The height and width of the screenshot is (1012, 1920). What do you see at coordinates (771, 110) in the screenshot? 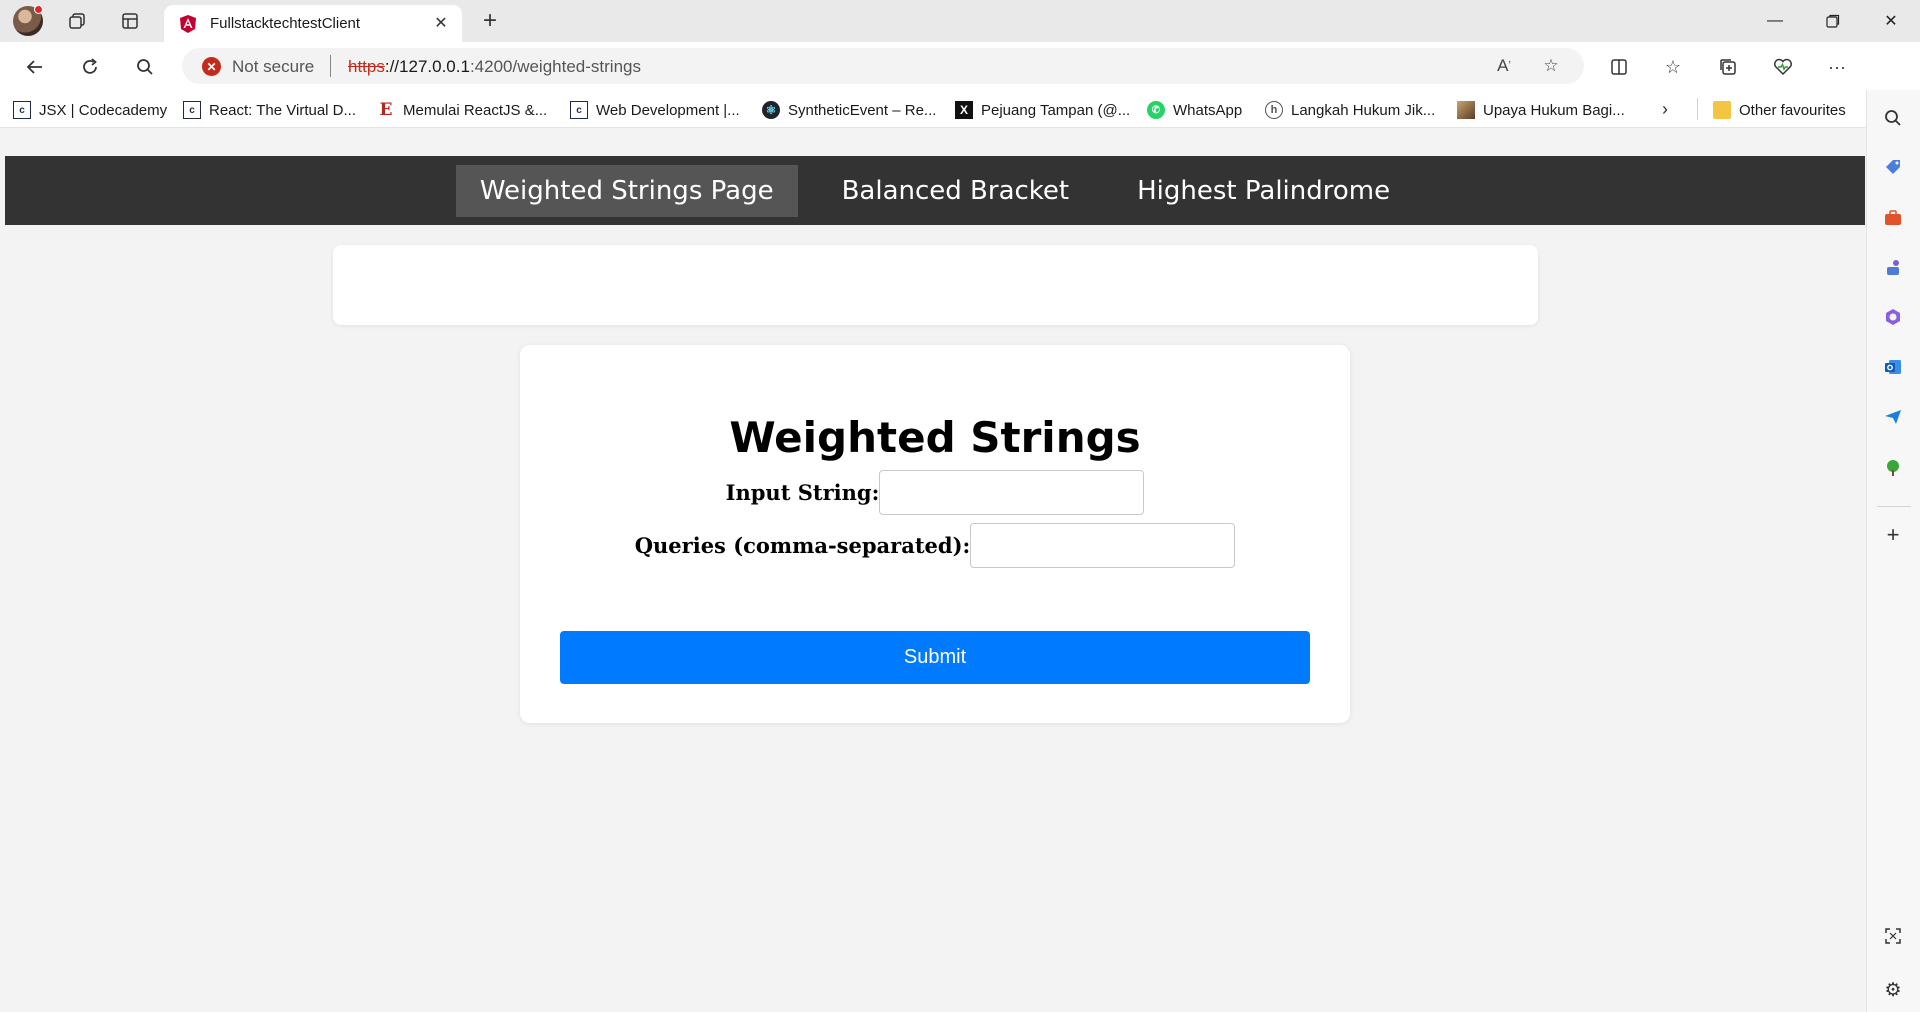
I see `react-icon: ⚛` at bounding box center [771, 110].